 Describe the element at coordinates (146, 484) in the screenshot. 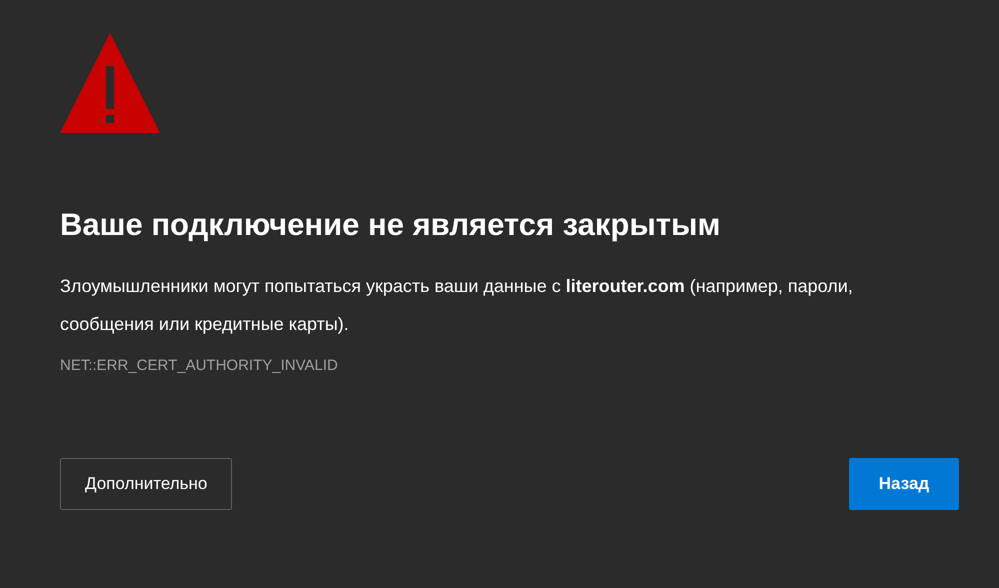

I see `advanced-button: Дополнительно` at that location.